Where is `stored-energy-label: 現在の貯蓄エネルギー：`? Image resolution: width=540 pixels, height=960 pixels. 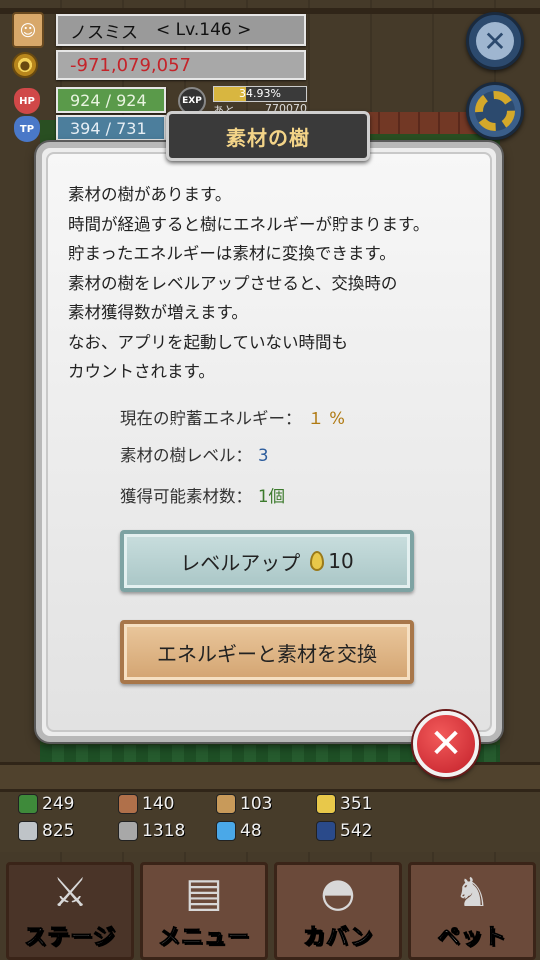
stored-energy-label: 現在の貯蓄エネルギー： is located at coordinates (211, 418).